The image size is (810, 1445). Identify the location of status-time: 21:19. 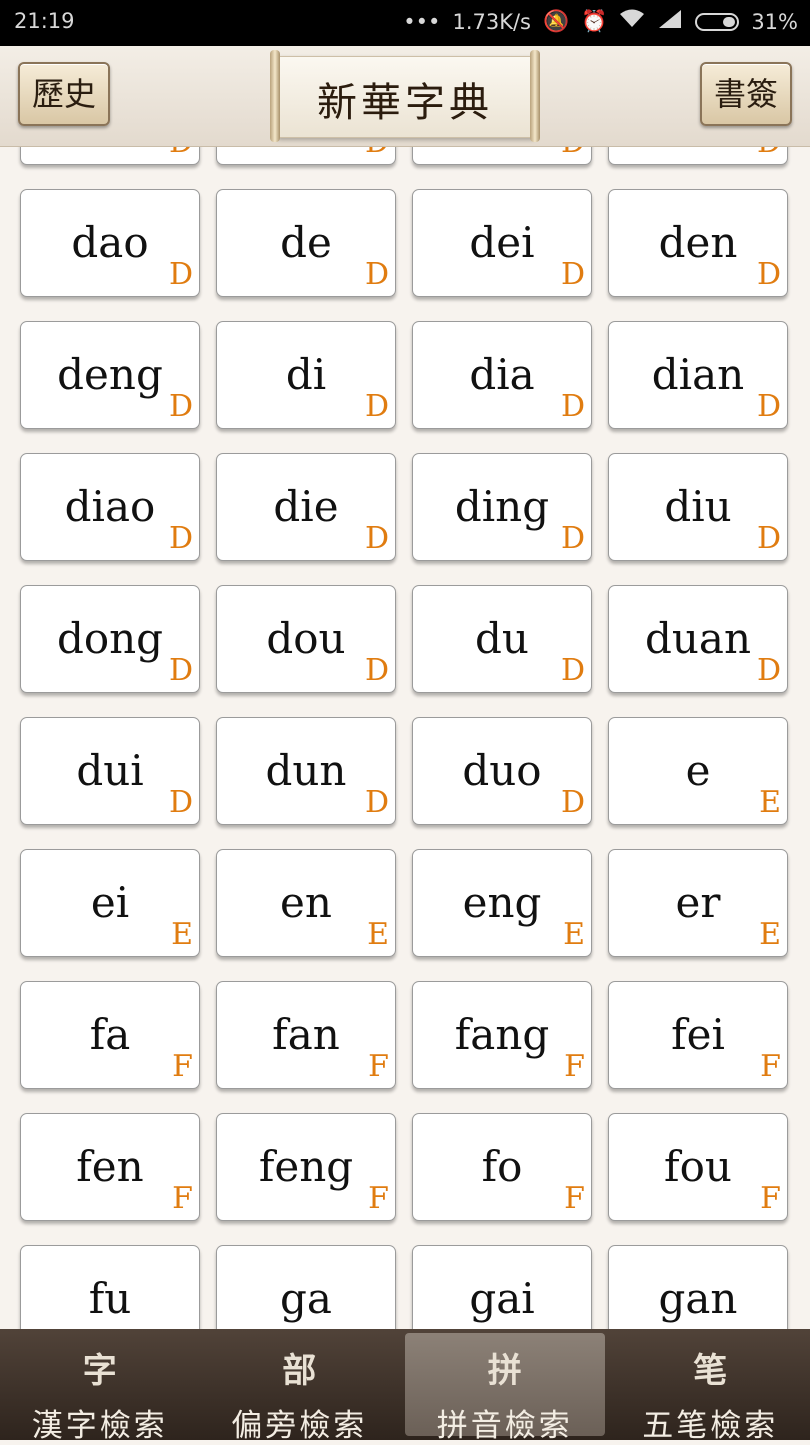
(44, 21).